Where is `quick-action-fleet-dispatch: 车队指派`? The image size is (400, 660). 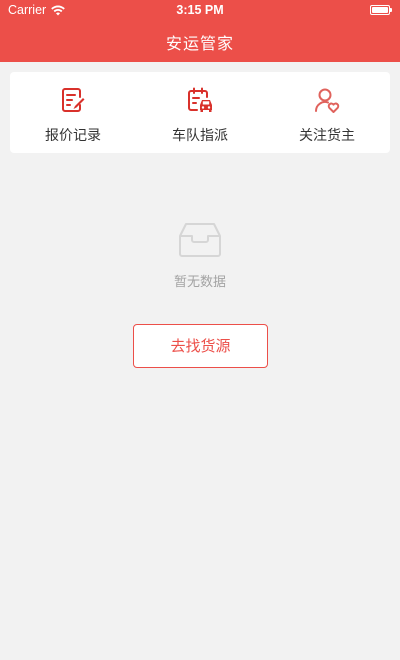 quick-action-fleet-dispatch: 车队指派 is located at coordinates (200, 112).